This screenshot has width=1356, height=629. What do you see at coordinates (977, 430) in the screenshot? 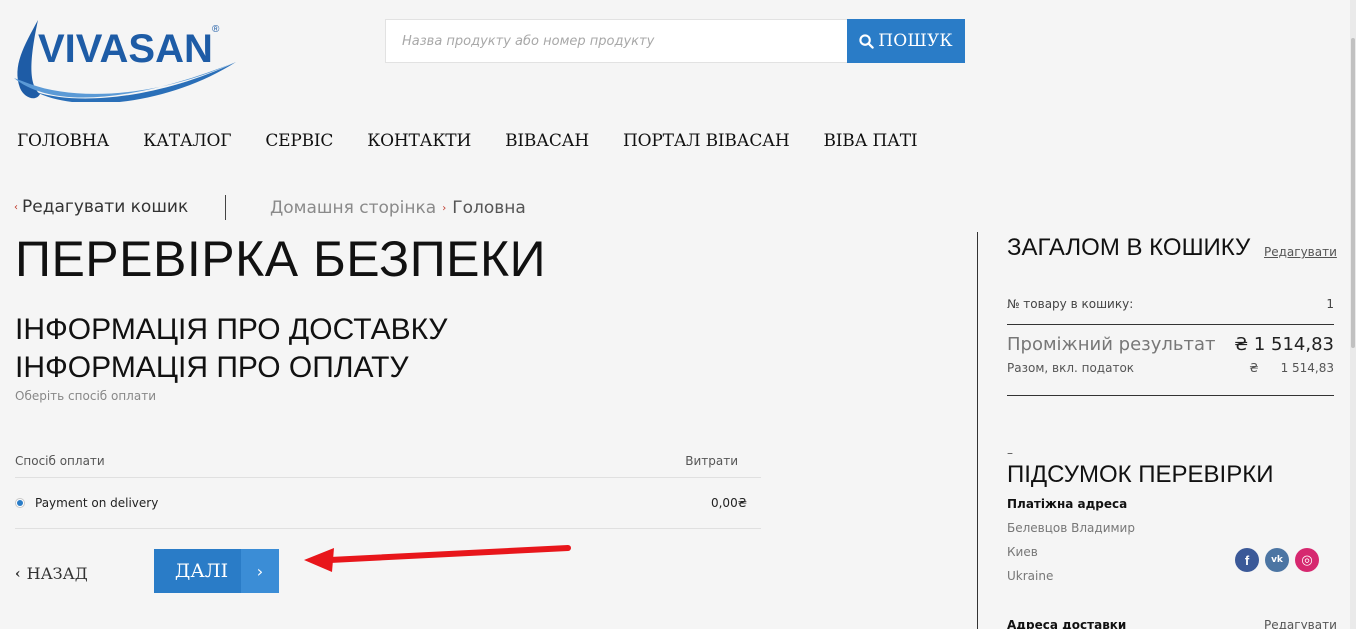
I see `sidebar-divider` at bounding box center [977, 430].